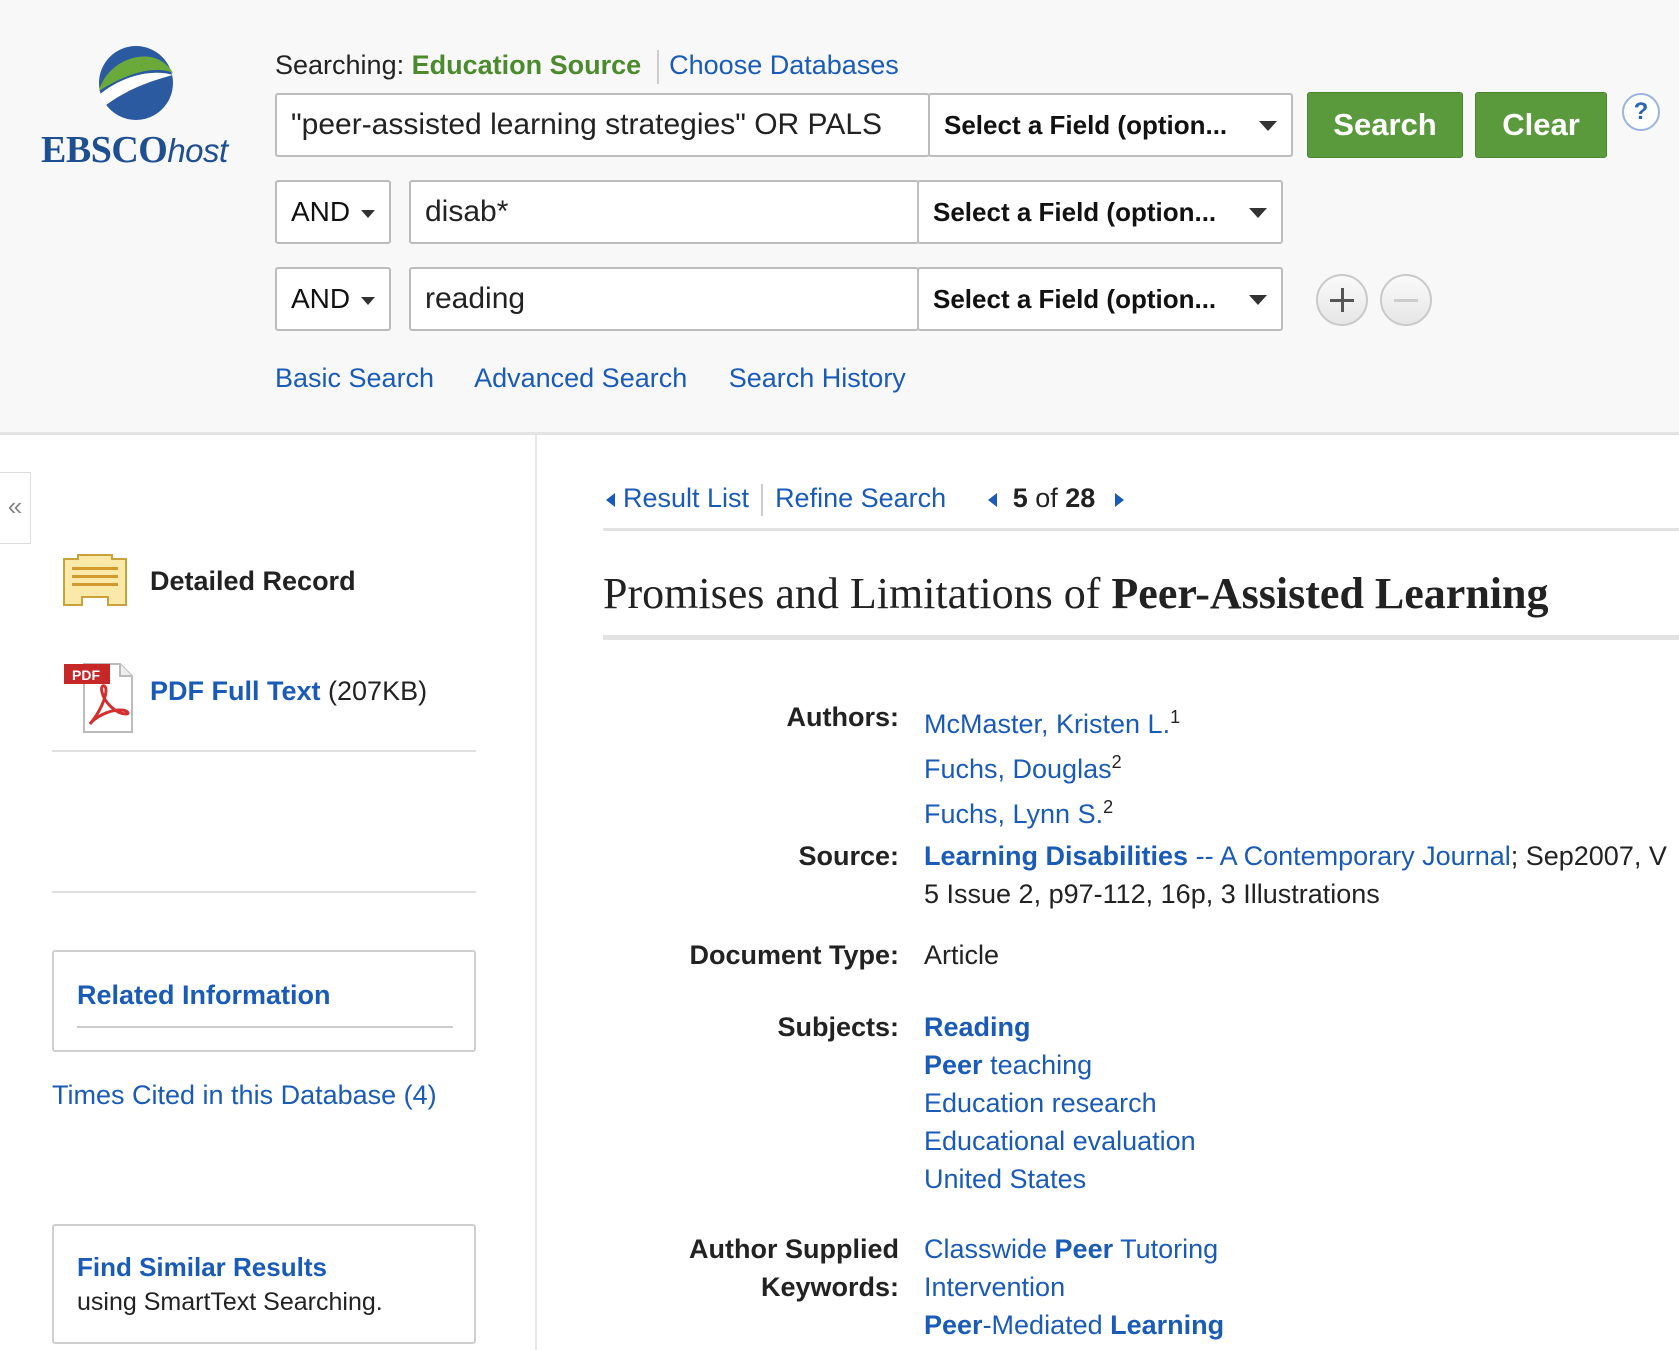  Describe the element at coordinates (860, 498) in the screenshot. I see `refine-search-link: Refine Search` at that location.